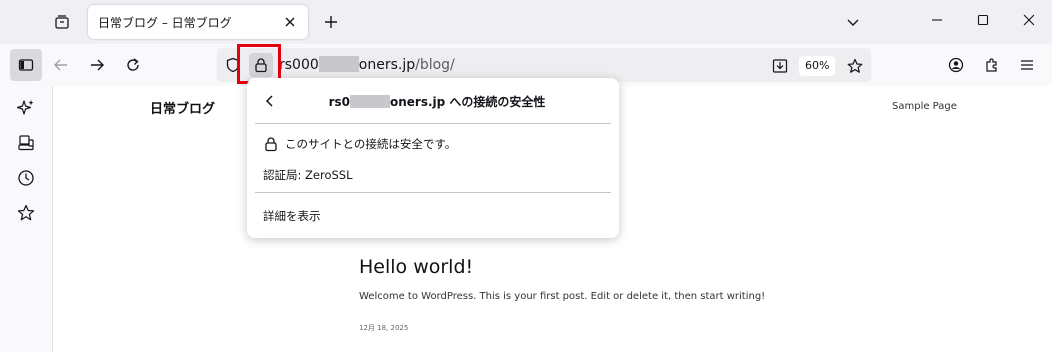  I want to click on maximize-icon, so click(983, 20).